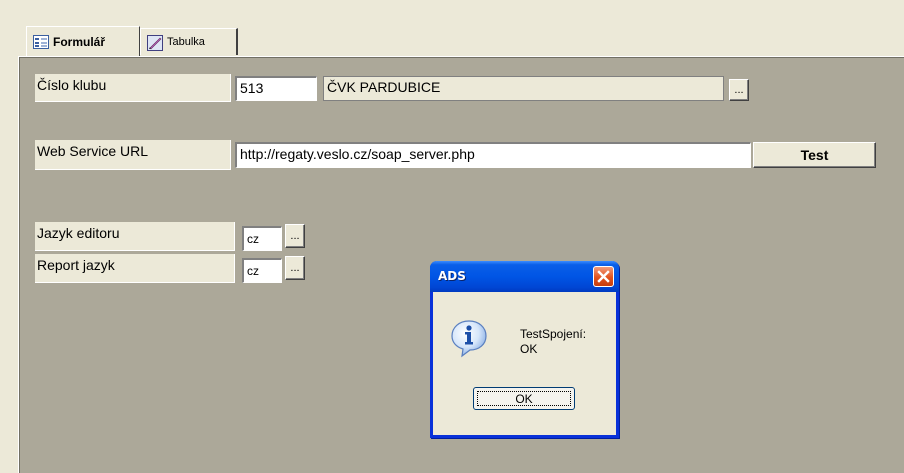 This screenshot has width=904, height=473. What do you see at coordinates (155, 43) in the screenshot?
I see `table-icon` at bounding box center [155, 43].